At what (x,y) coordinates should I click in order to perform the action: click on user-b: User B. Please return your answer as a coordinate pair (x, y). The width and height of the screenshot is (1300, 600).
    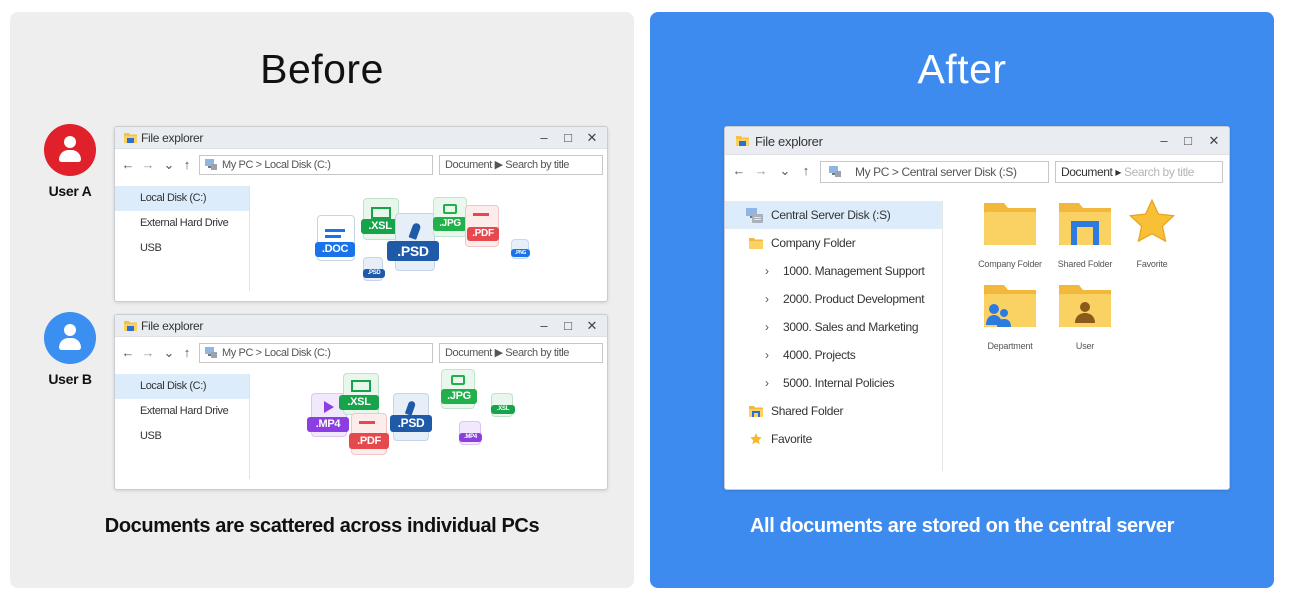
    Looking at the image, I should click on (70, 349).